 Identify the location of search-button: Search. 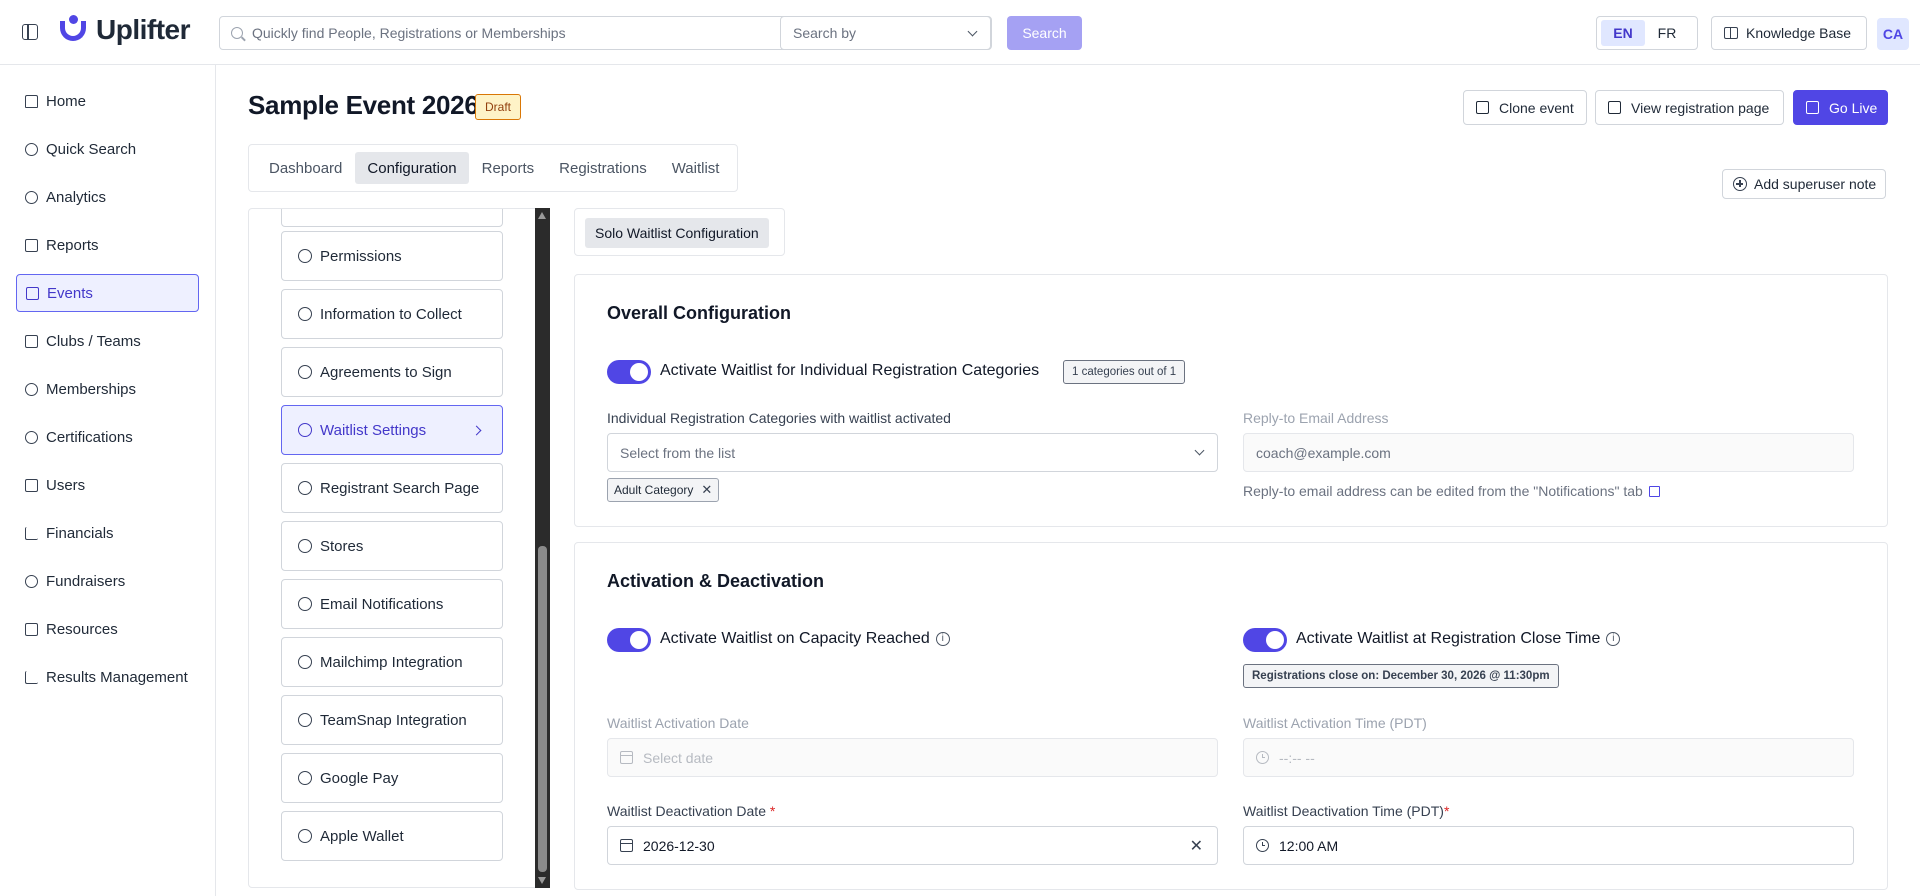
(1044, 33).